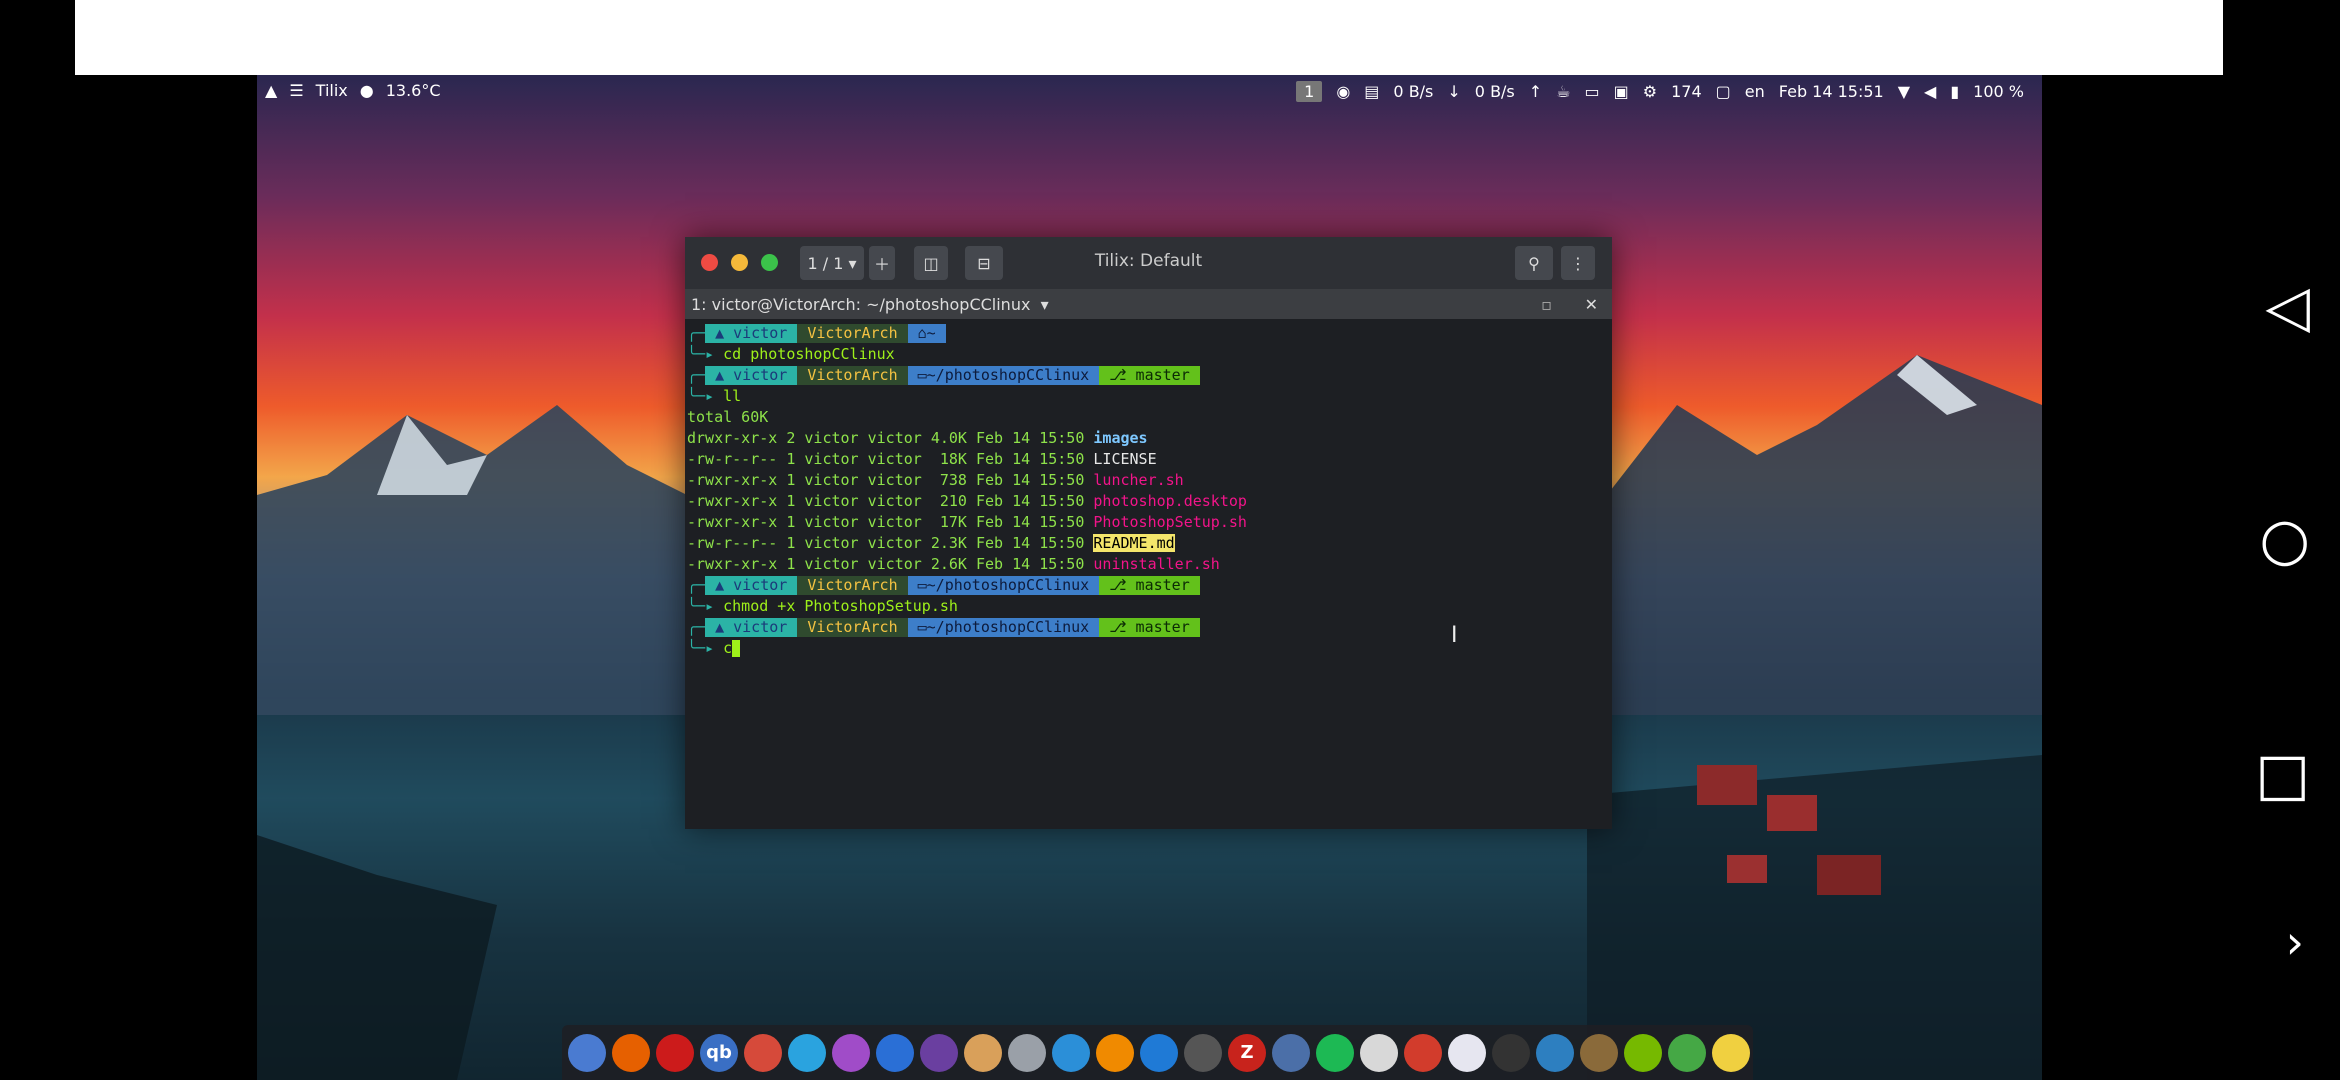 The image size is (2340, 1080). Describe the element at coordinates (1247, 1052) in the screenshot. I see `filezilla-icon: Z` at that location.